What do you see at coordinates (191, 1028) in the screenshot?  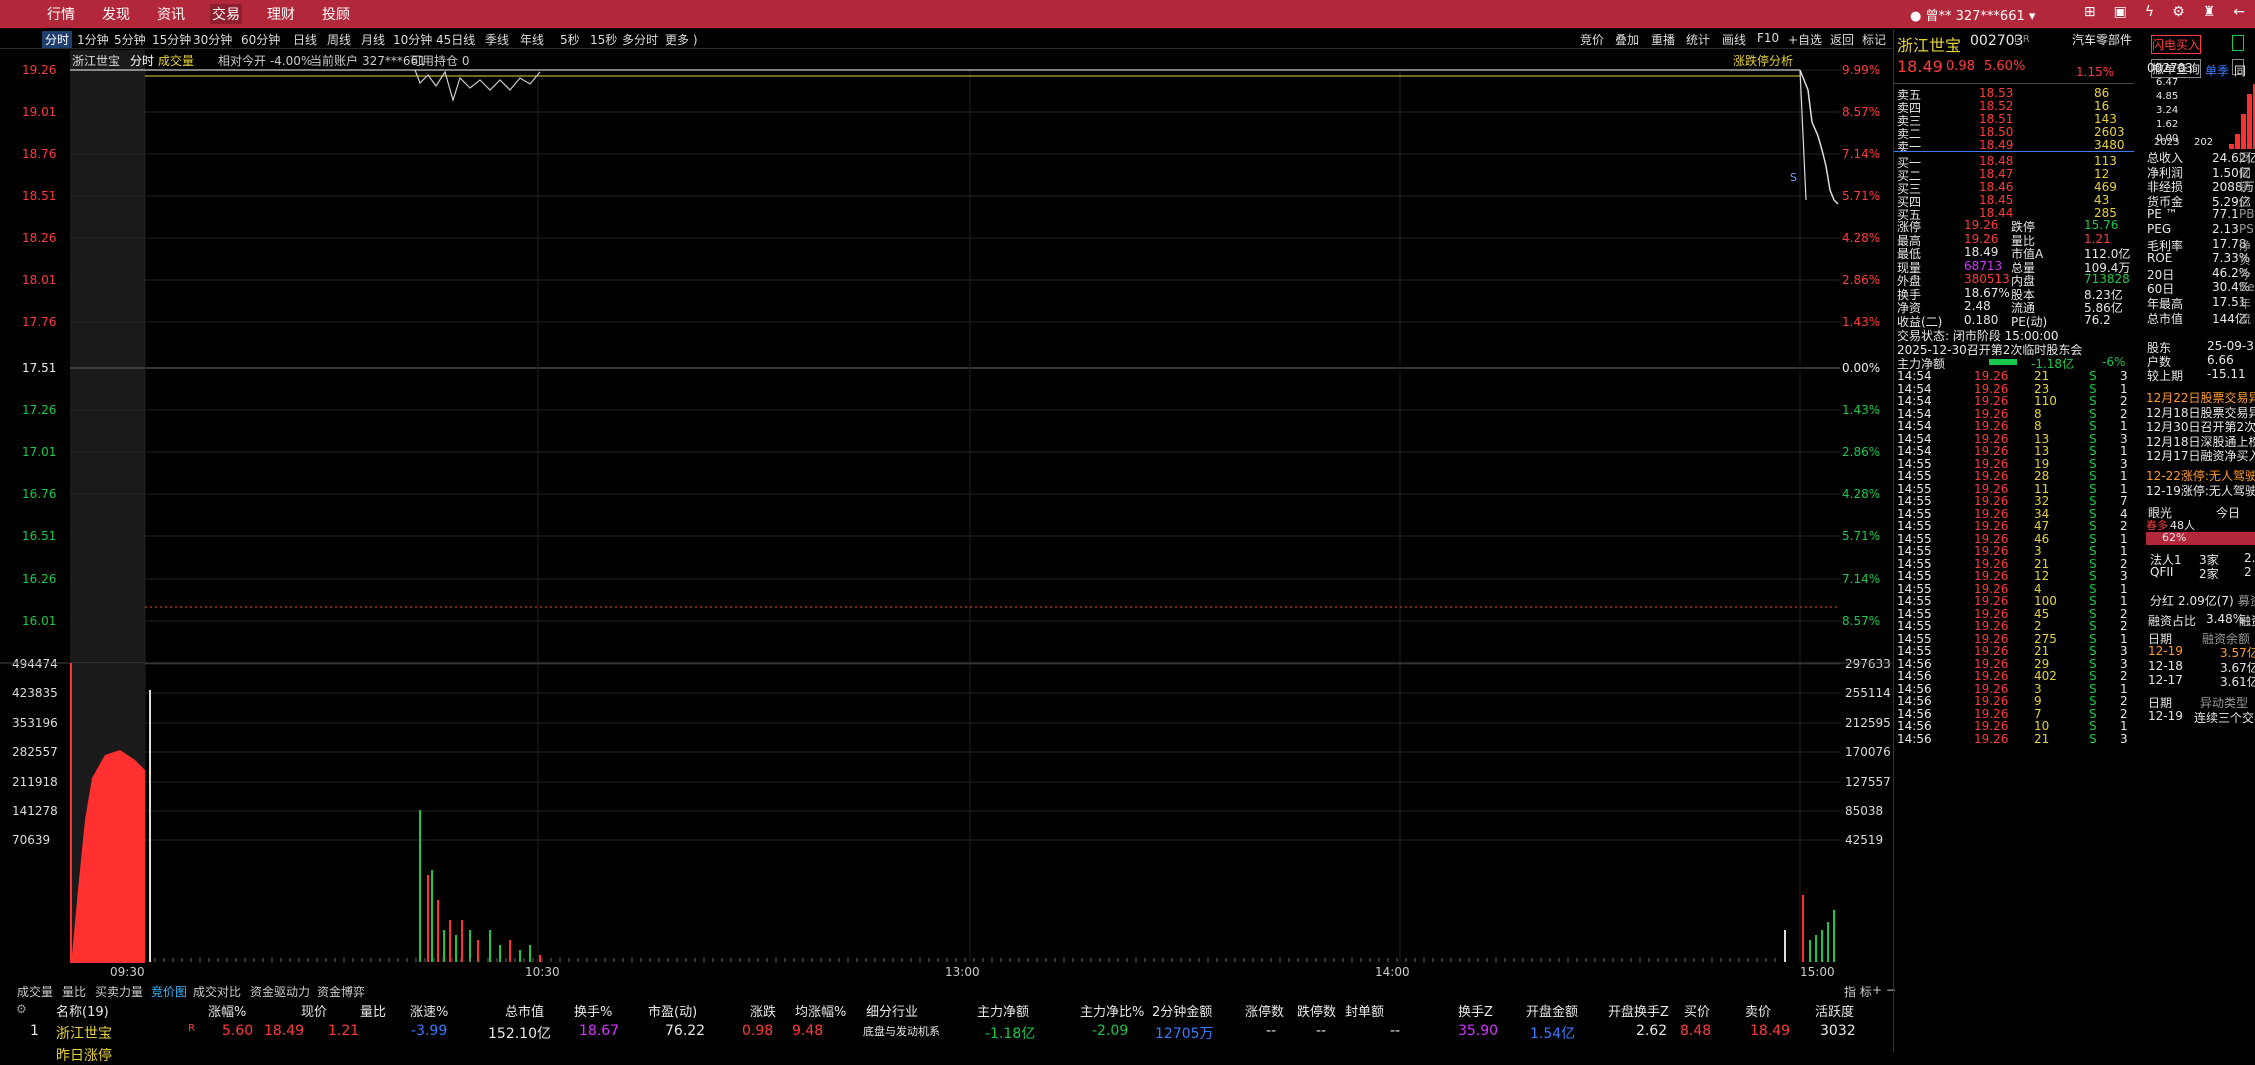 I see `row-cell-2: R` at bounding box center [191, 1028].